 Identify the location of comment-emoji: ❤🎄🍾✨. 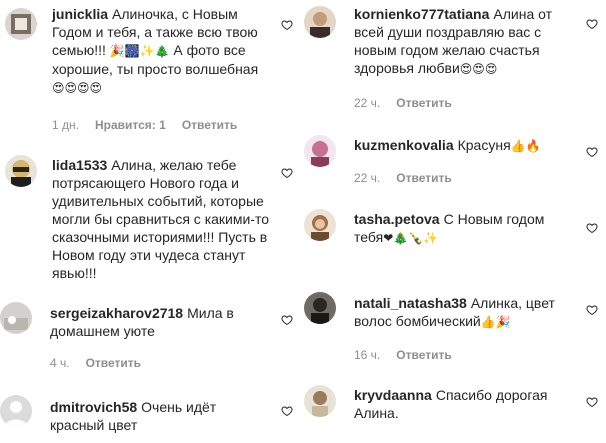
(411, 238).